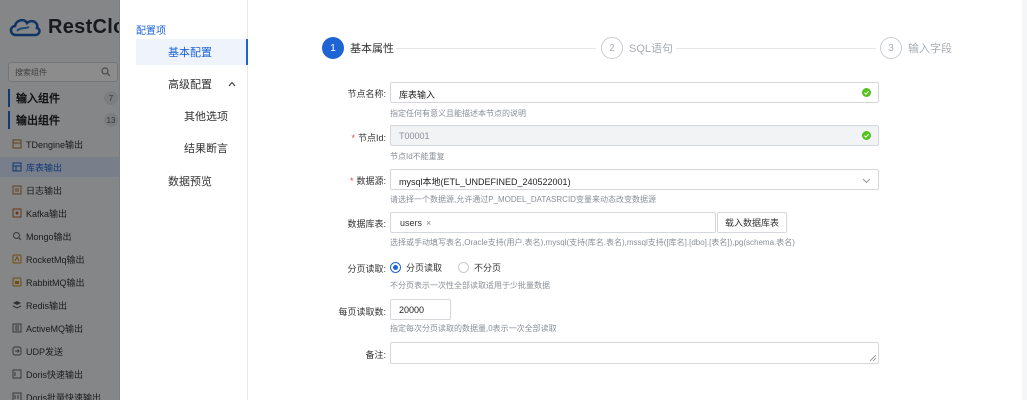 Image resolution: width=1027 pixels, height=400 pixels. I want to click on step-label: SQL语句, so click(651, 49).